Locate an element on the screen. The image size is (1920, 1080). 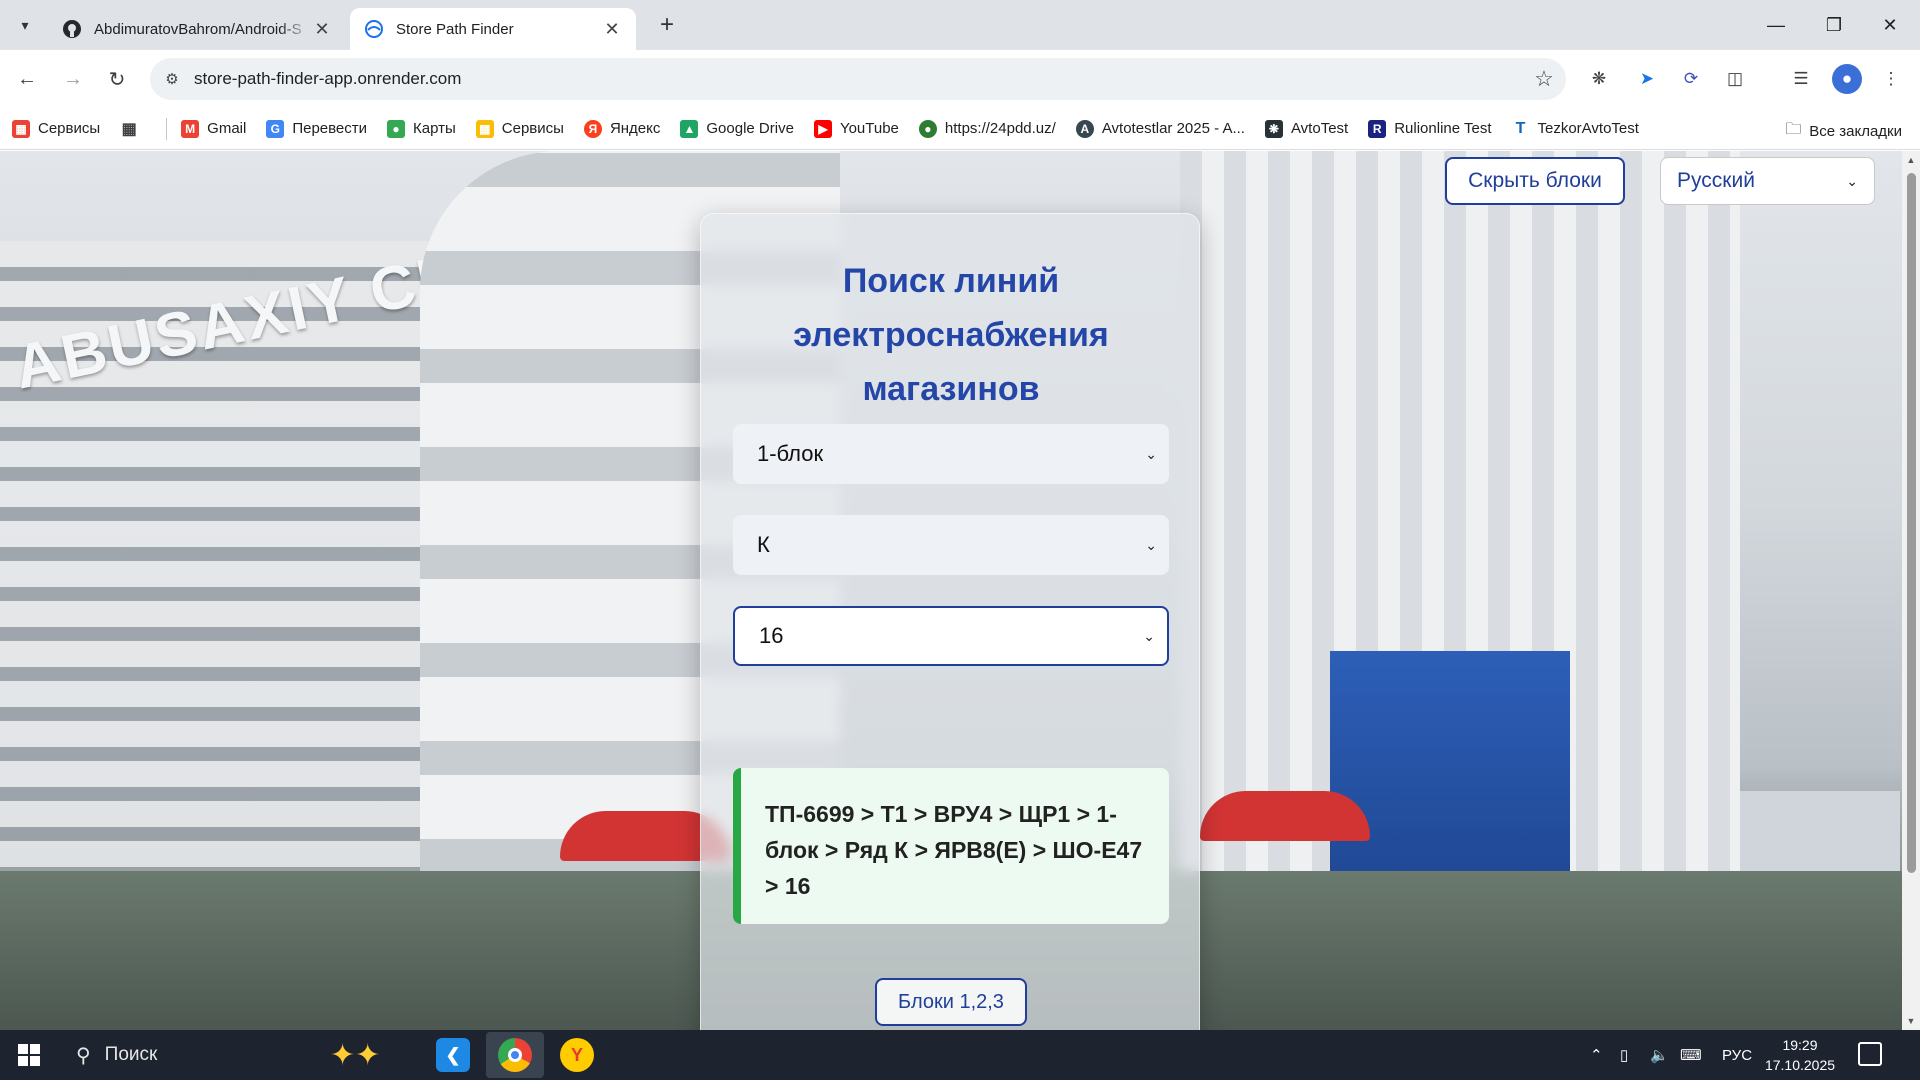
bookmark-item: M Gmail is located at coordinates (214, 128).